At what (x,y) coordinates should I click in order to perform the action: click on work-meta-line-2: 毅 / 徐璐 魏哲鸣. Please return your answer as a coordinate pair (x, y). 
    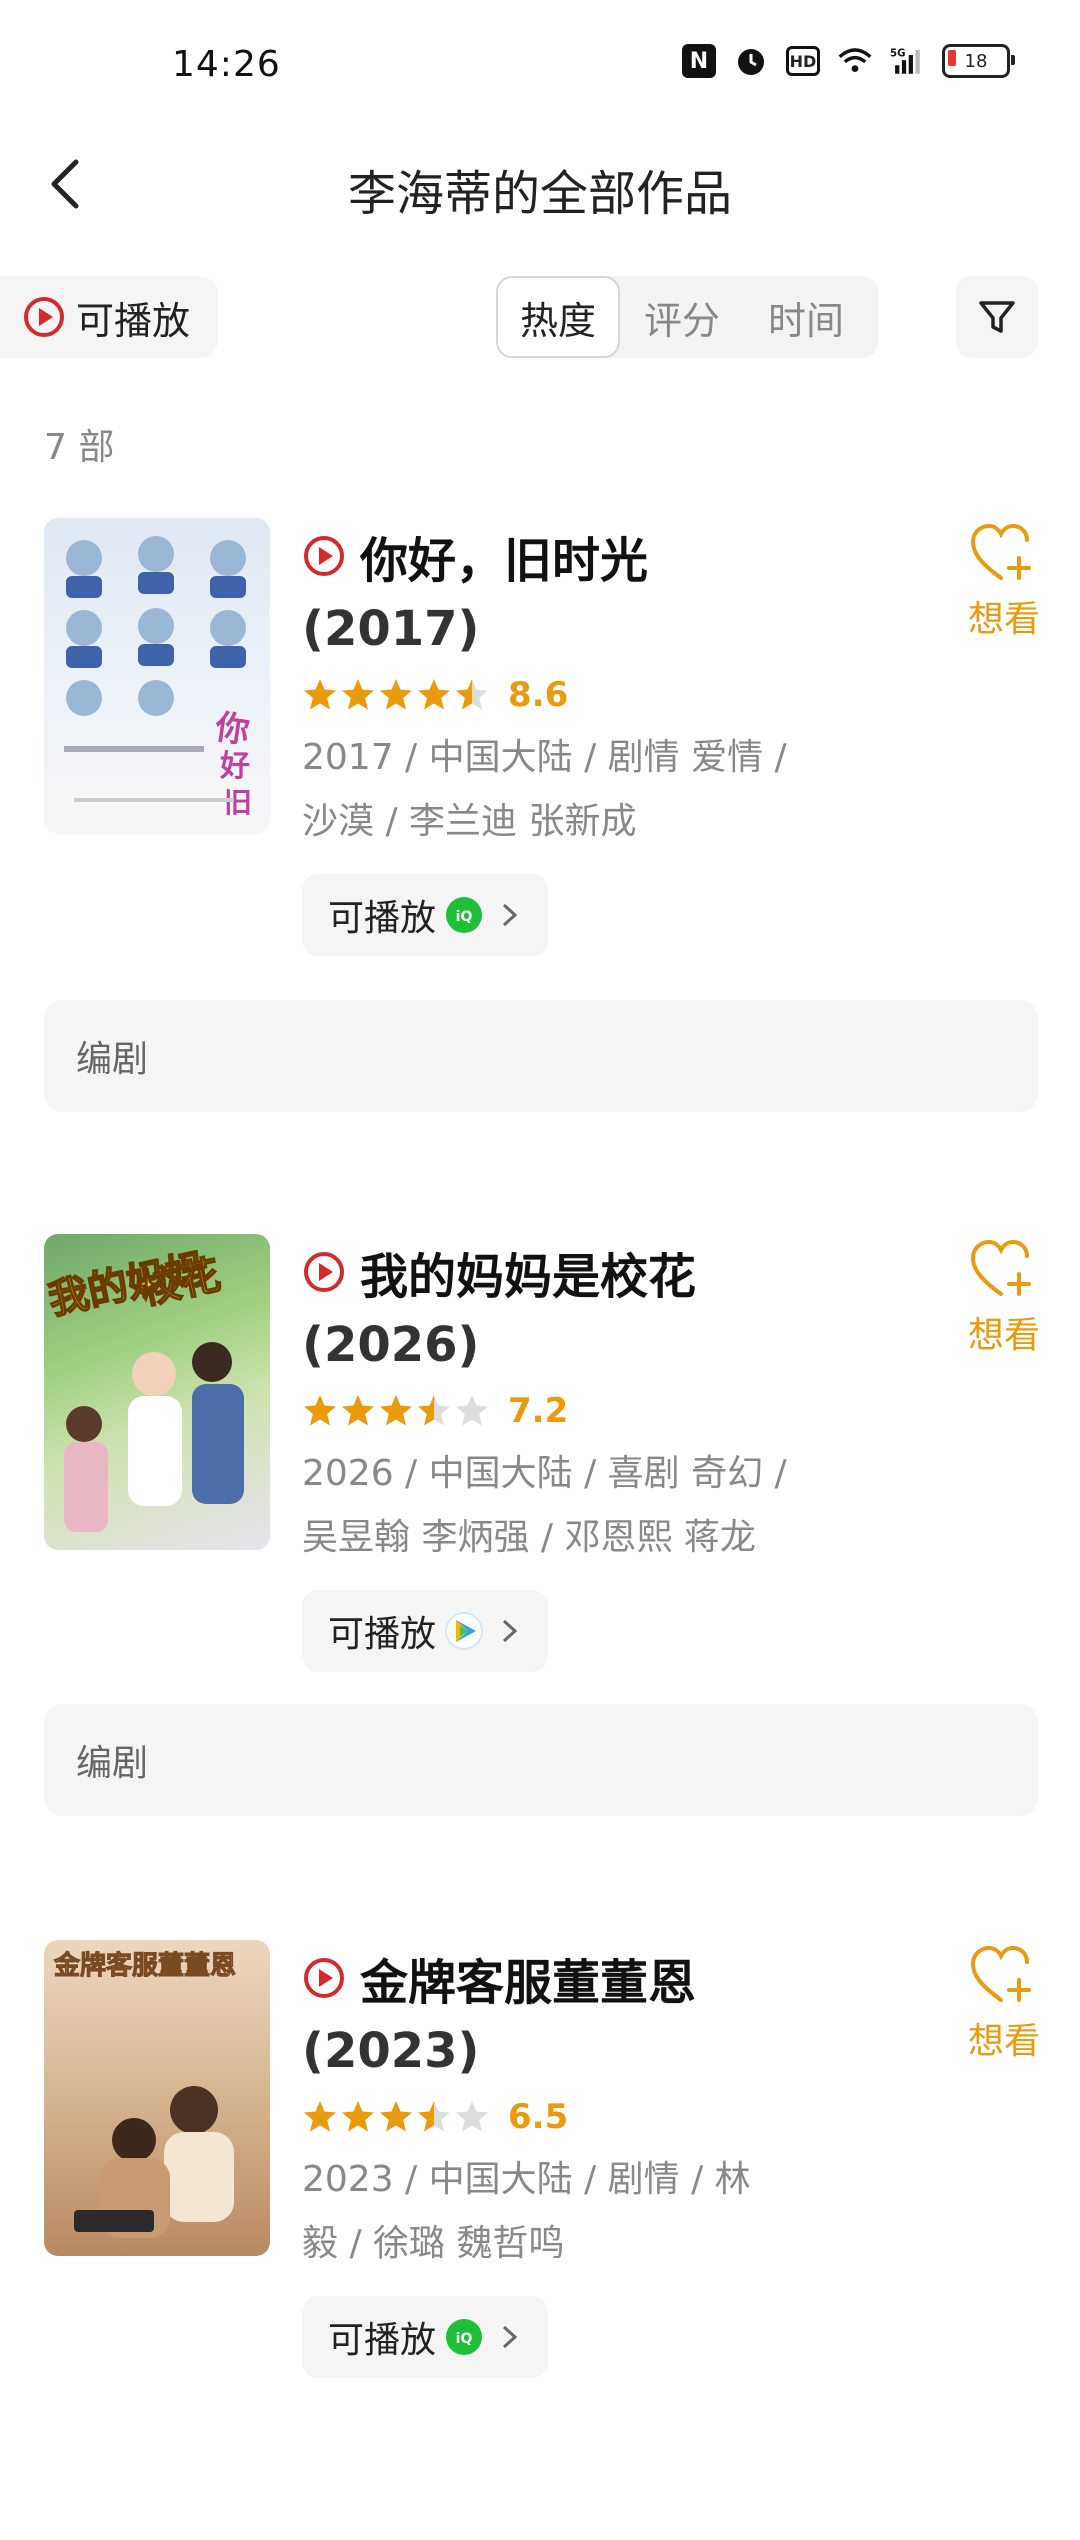
    Looking at the image, I should click on (433, 2243).